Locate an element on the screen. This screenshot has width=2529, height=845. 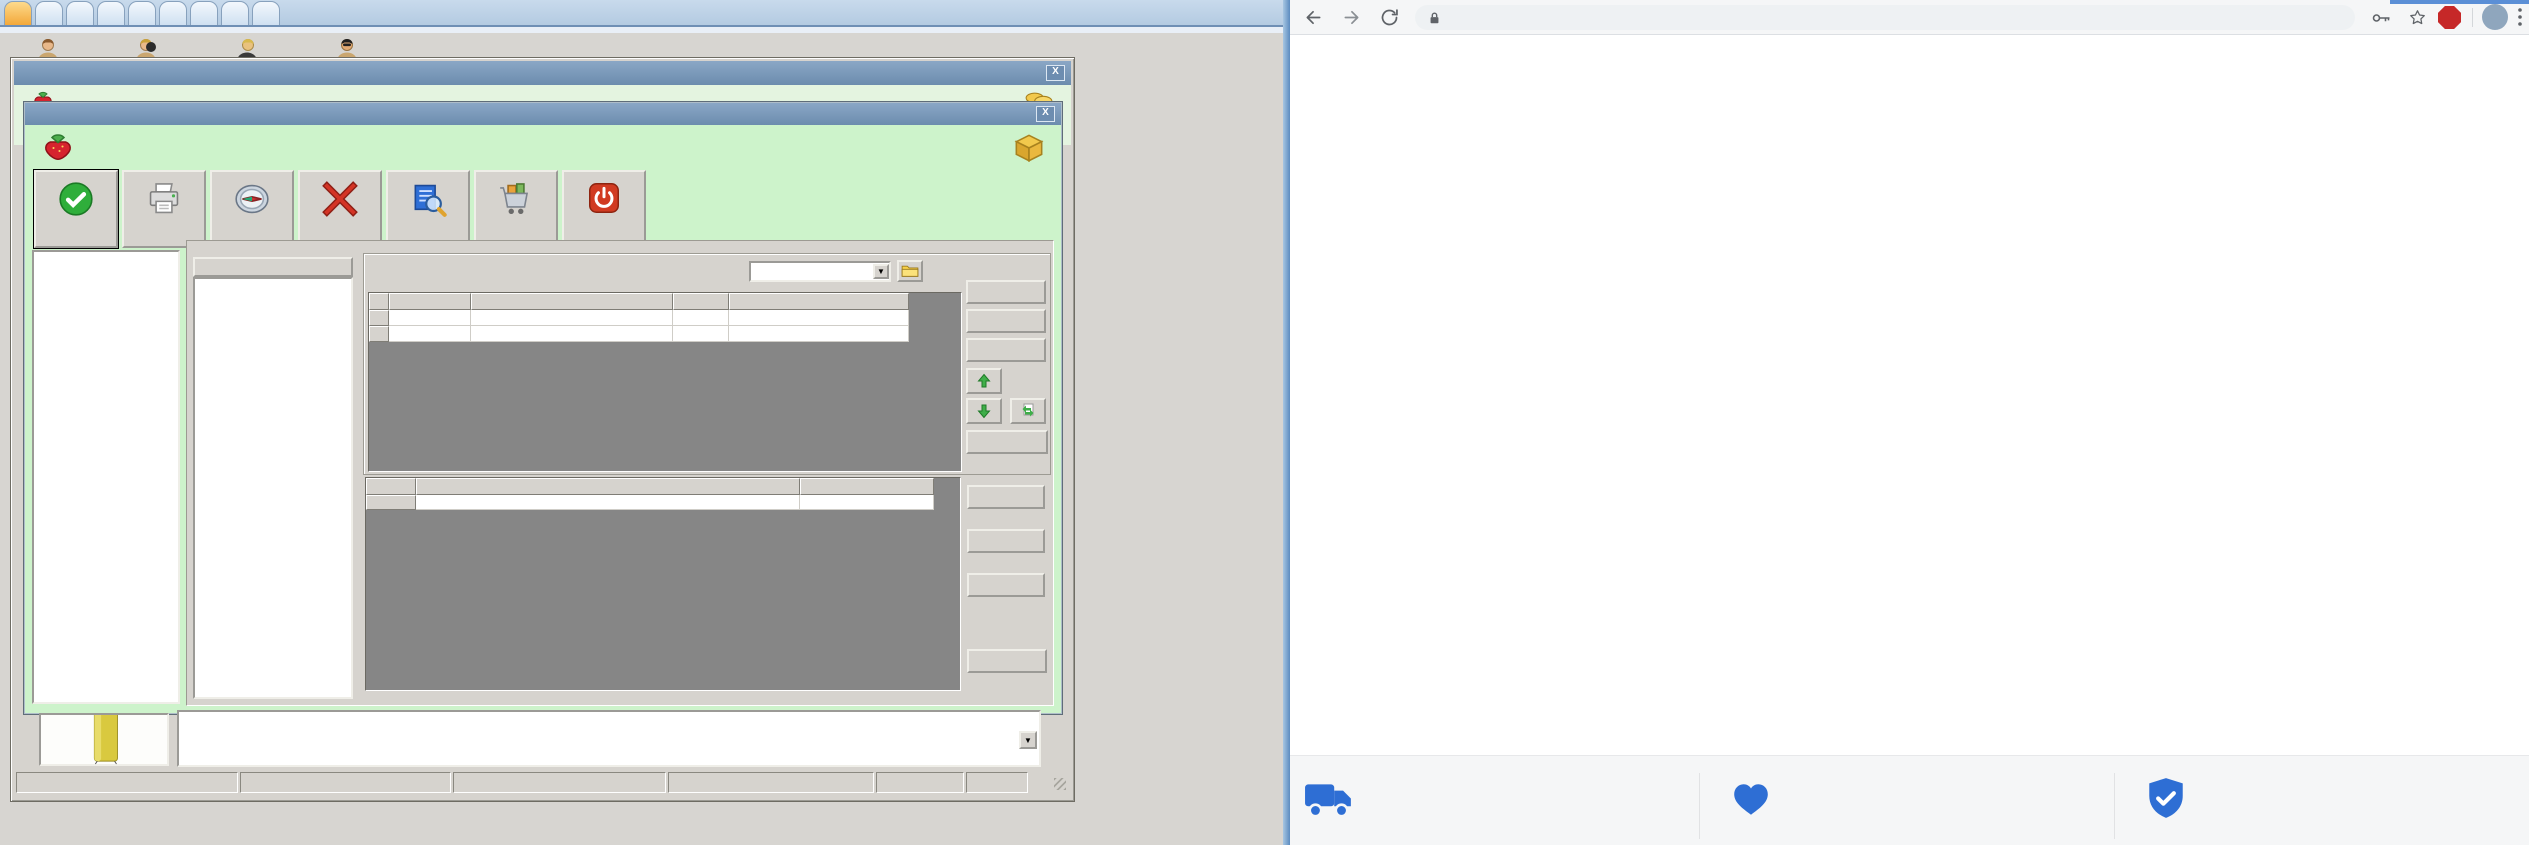
arrow-down-icon is located at coordinates (984, 411).